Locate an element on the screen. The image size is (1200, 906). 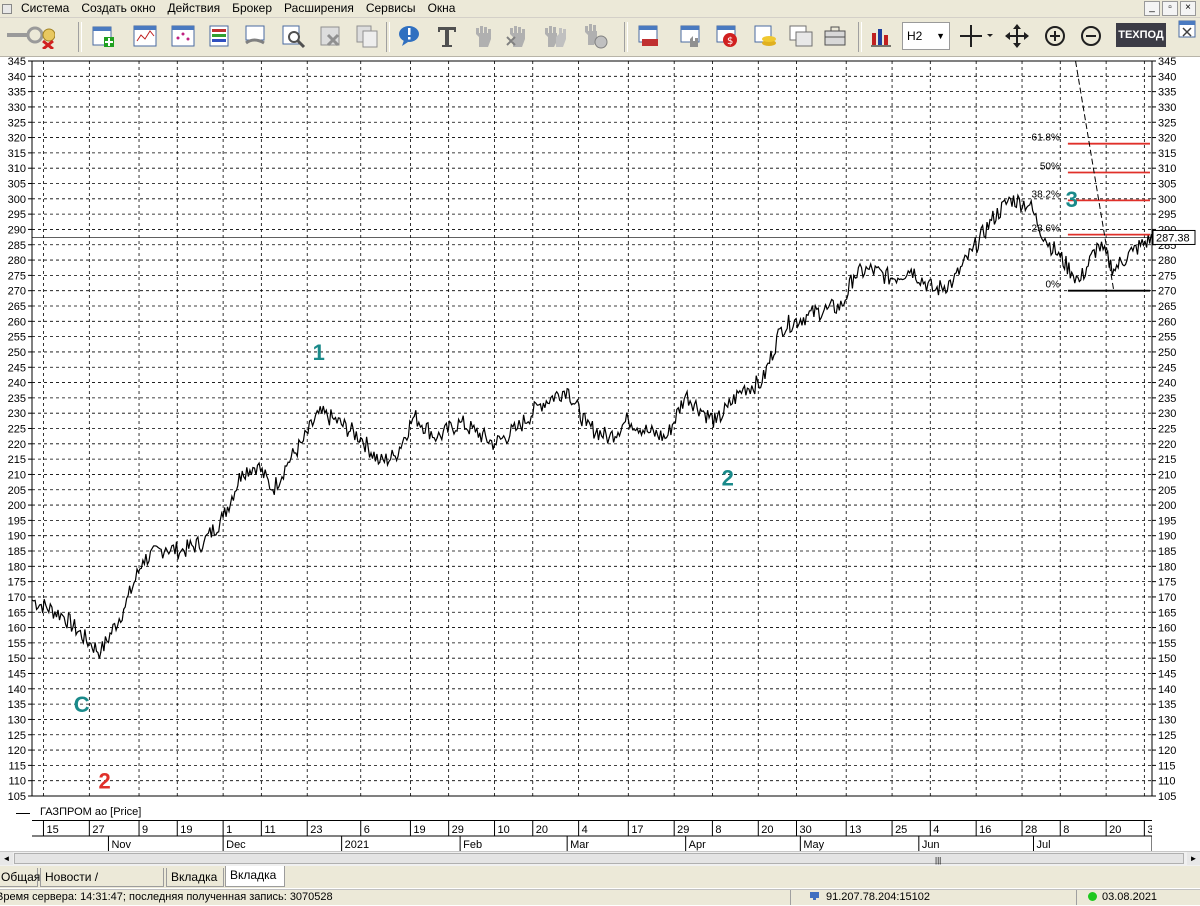
copy-icon is located at coordinates (367, 36).